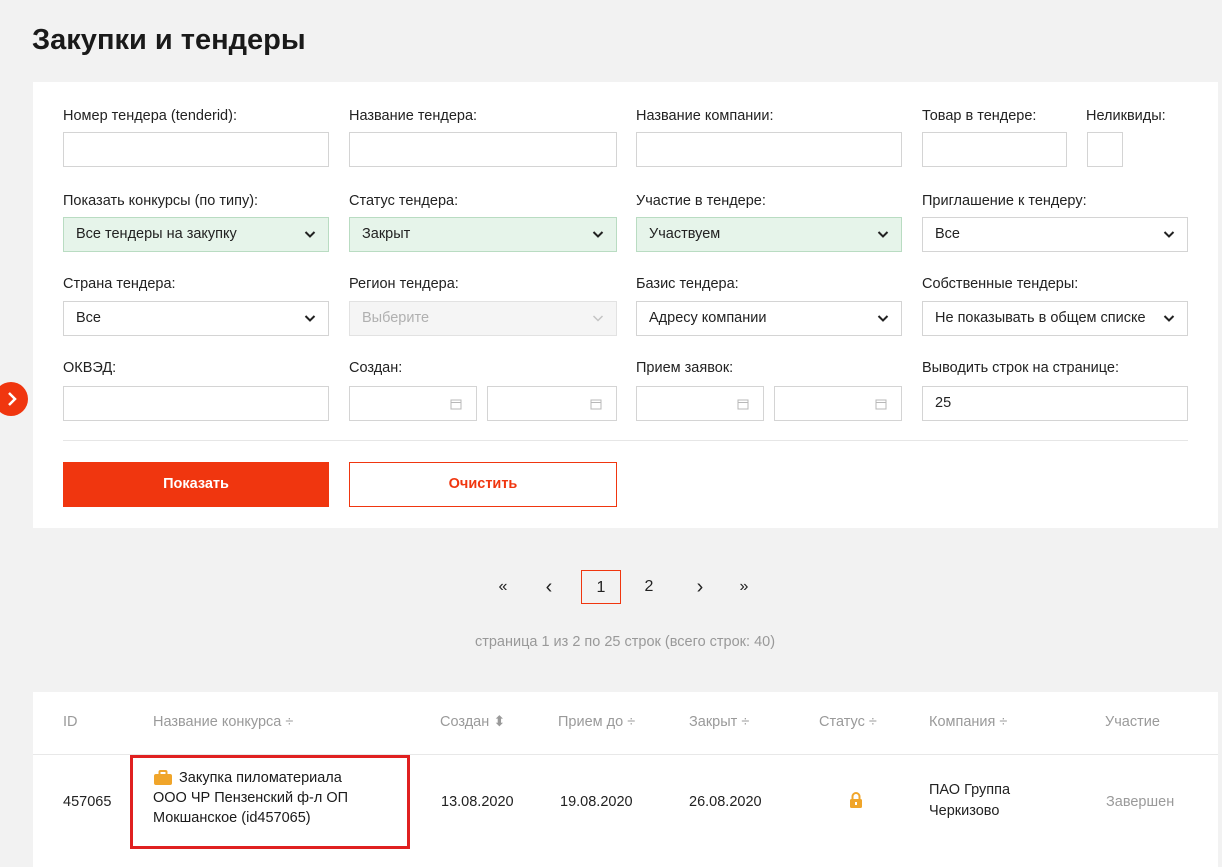  What do you see at coordinates (1021, 368) in the screenshot?
I see `rows-per-page-label: Выводить строк на странице:` at bounding box center [1021, 368].